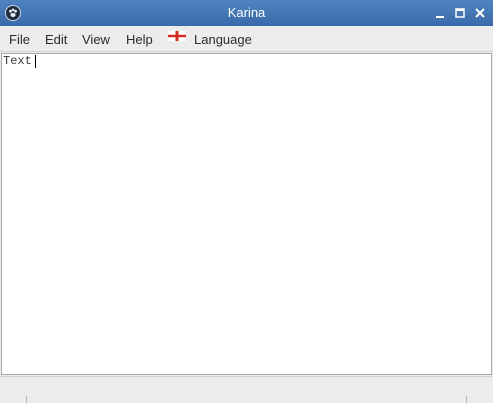 This screenshot has height=403, width=493. Describe the element at coordinates (35, 61) in the screenshot. I see `text-caret` at that location.